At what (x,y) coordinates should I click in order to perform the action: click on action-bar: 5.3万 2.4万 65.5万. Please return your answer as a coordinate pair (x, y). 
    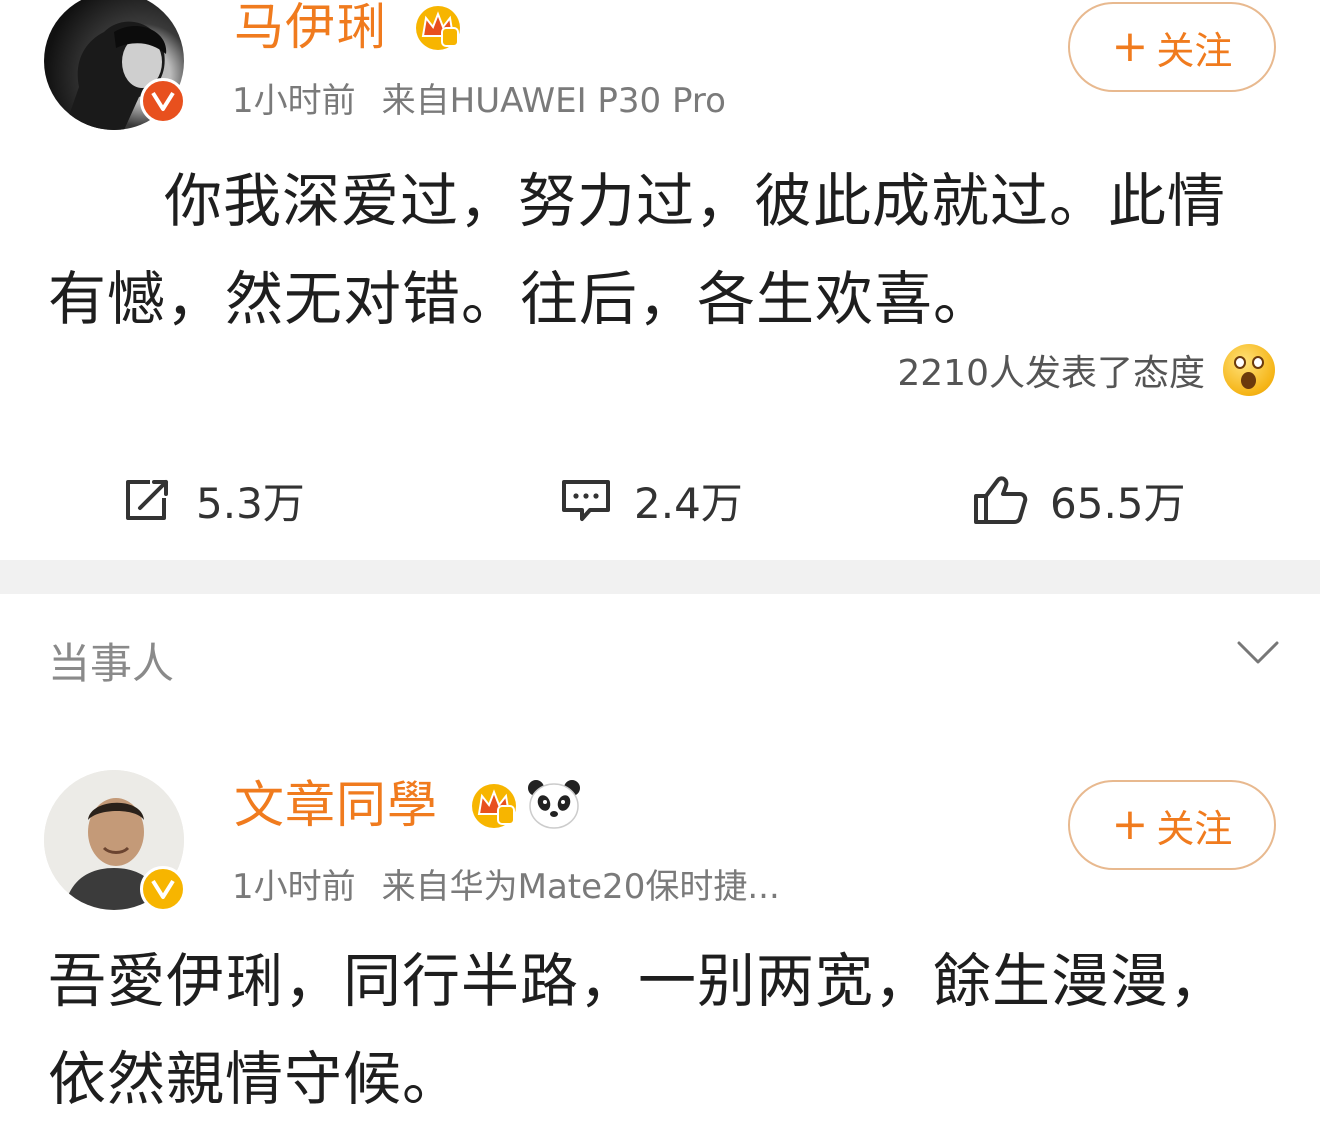
    Looking at the image, I should click on (660, 500).